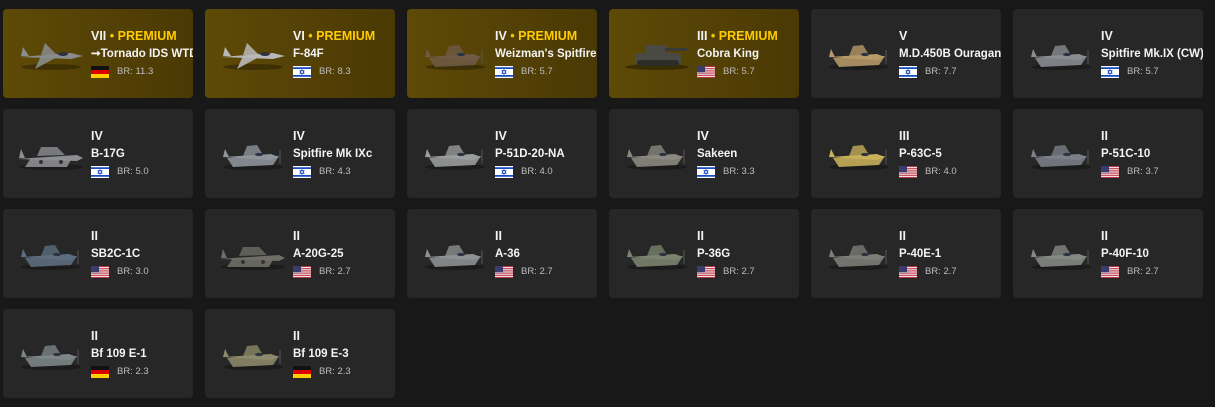 The width and height of the screenshot is (1215, 407). Describe the element at coordinates (142, 71) in the screenshot. I see `br-line: BR: 11.3` at that location.